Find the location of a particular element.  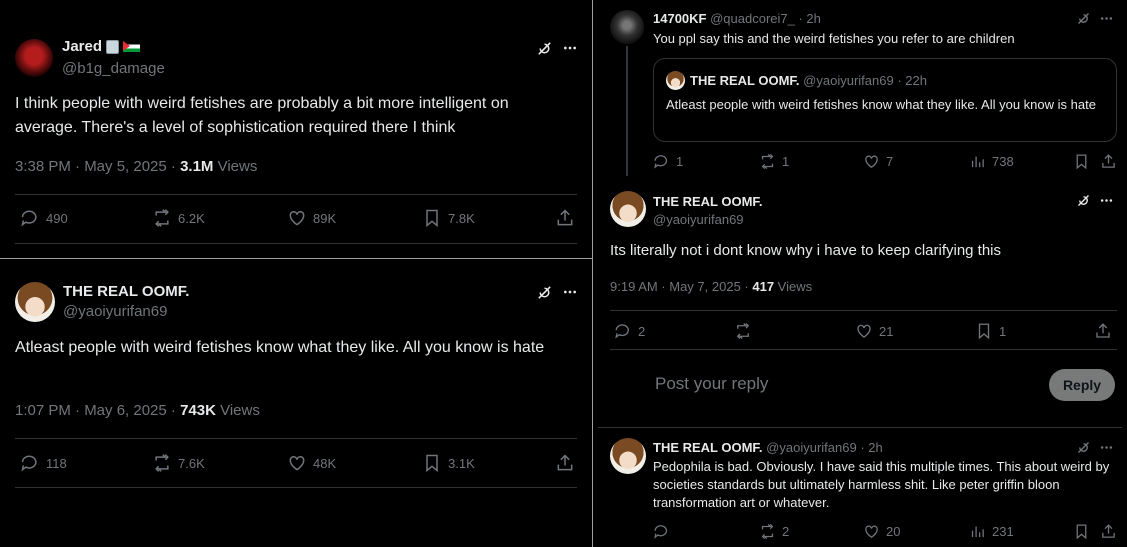

author-handle: @b1g_damage is located at coordinates (113, 68).